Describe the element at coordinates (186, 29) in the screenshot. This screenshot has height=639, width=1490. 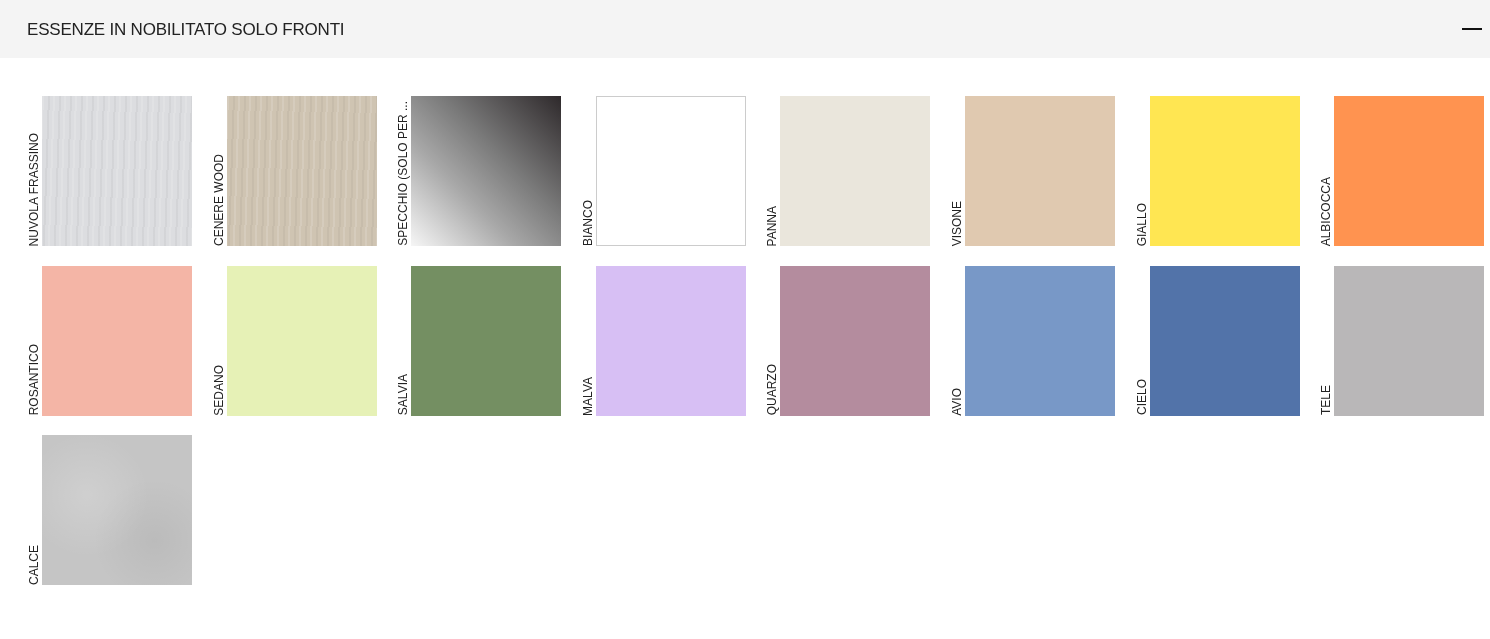
I see `section-title: ESSENZE IN NOBILITATO SOLO FRONTI` at that location.